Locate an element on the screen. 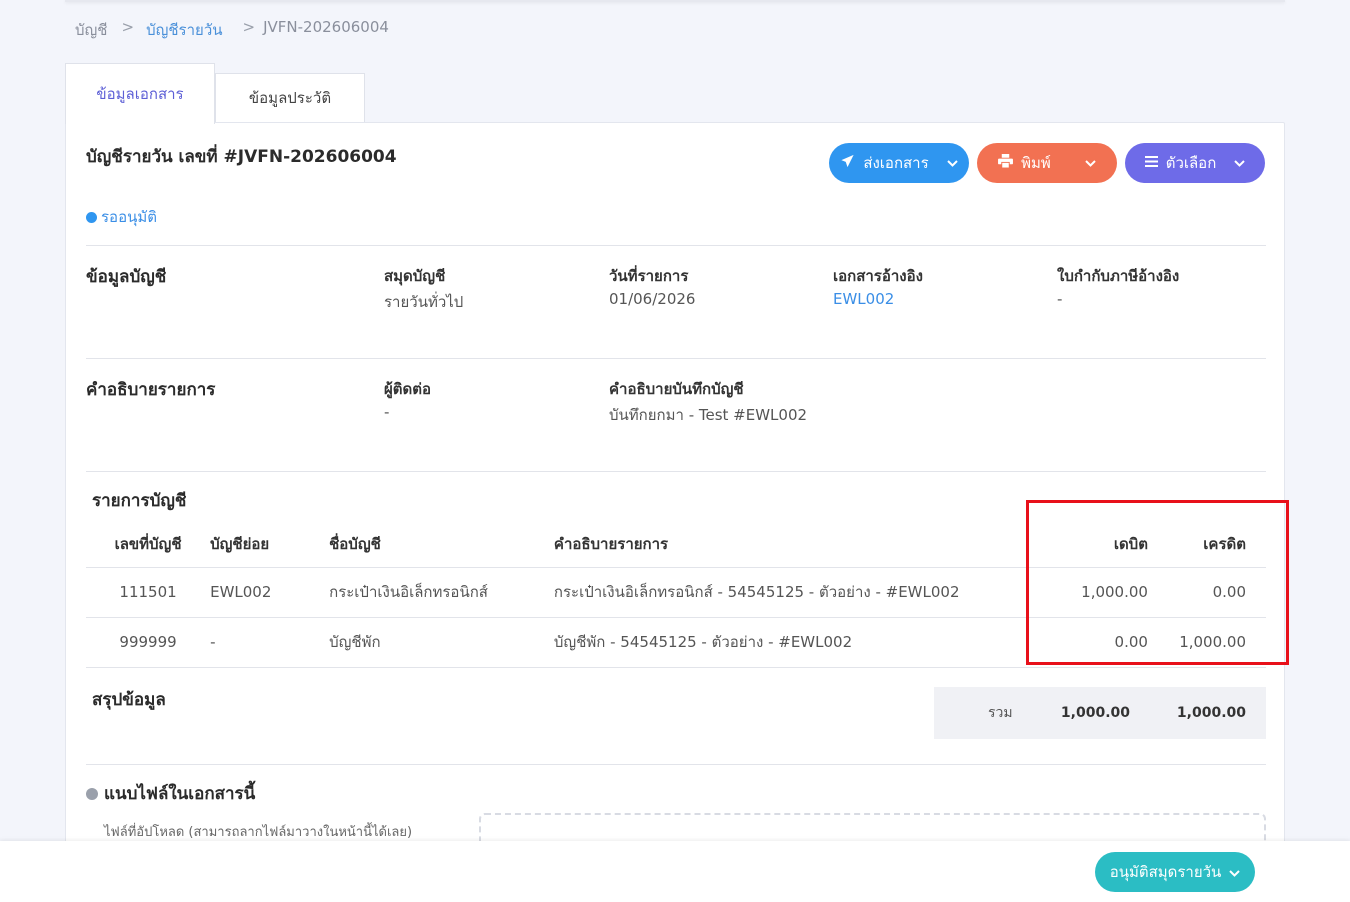 The image size is (1350, 902). print-label: พิมพ์ is located at coordinates (1036, 163).